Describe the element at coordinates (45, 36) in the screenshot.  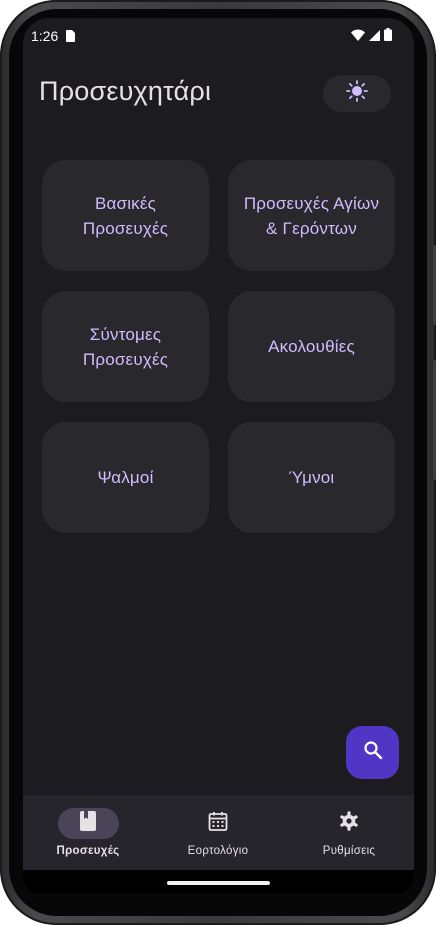
I see `status-time: 1:26` at that location.